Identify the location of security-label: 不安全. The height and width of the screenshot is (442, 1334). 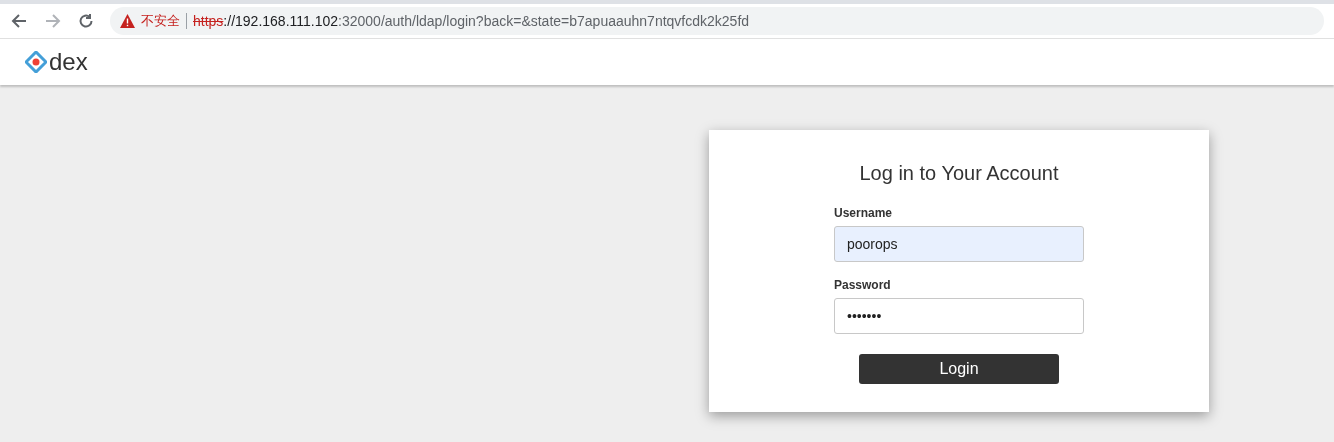
(160, 21).